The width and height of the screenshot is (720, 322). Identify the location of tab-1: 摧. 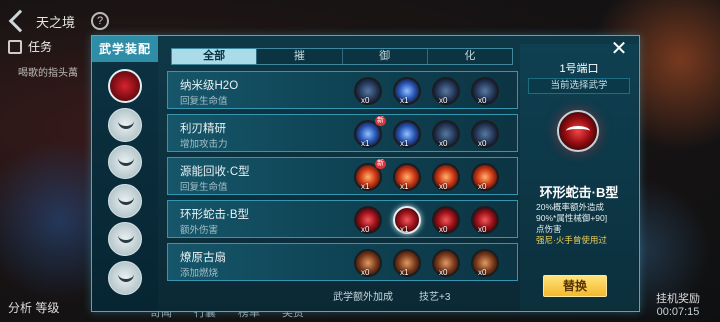
(300, 56).